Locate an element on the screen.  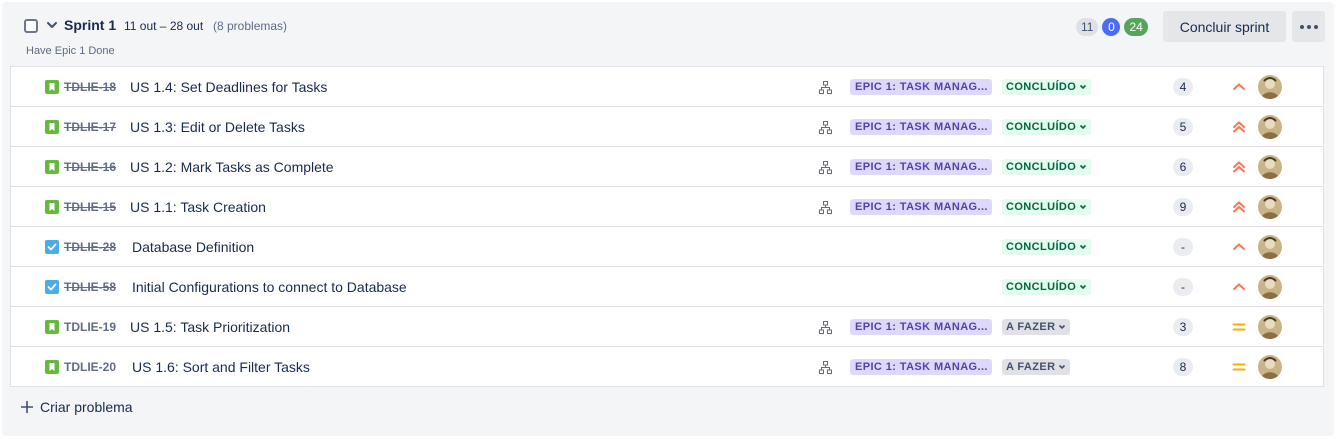
issue-key: TDLIE-16 is located at coordinates (90, 167).